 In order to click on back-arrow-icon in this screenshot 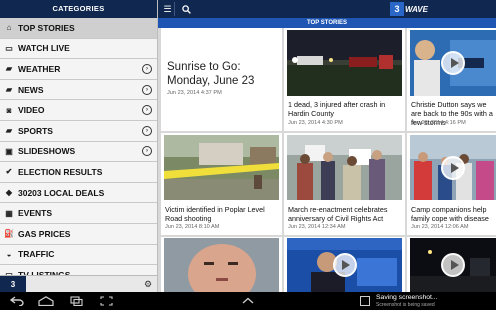, I will do `click(17, 301)`.